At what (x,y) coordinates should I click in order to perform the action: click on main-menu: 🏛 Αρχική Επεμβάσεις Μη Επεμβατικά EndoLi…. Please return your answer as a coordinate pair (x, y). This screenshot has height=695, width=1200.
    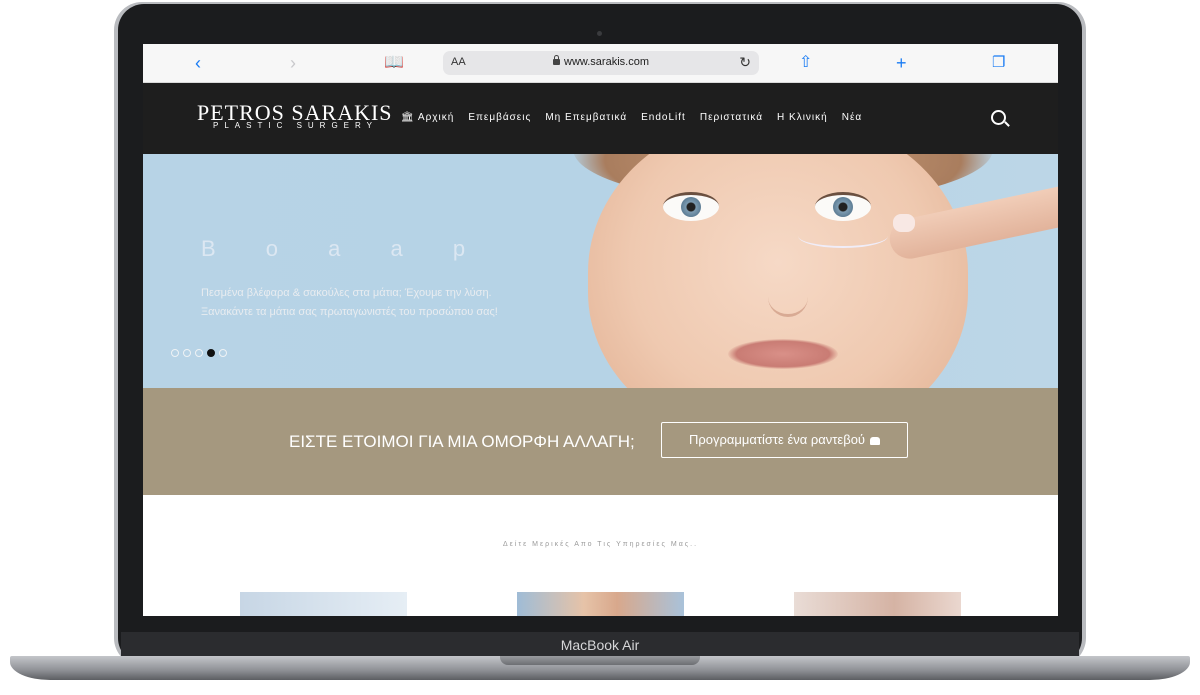
    Looking at the image, I should click on (638, 117).